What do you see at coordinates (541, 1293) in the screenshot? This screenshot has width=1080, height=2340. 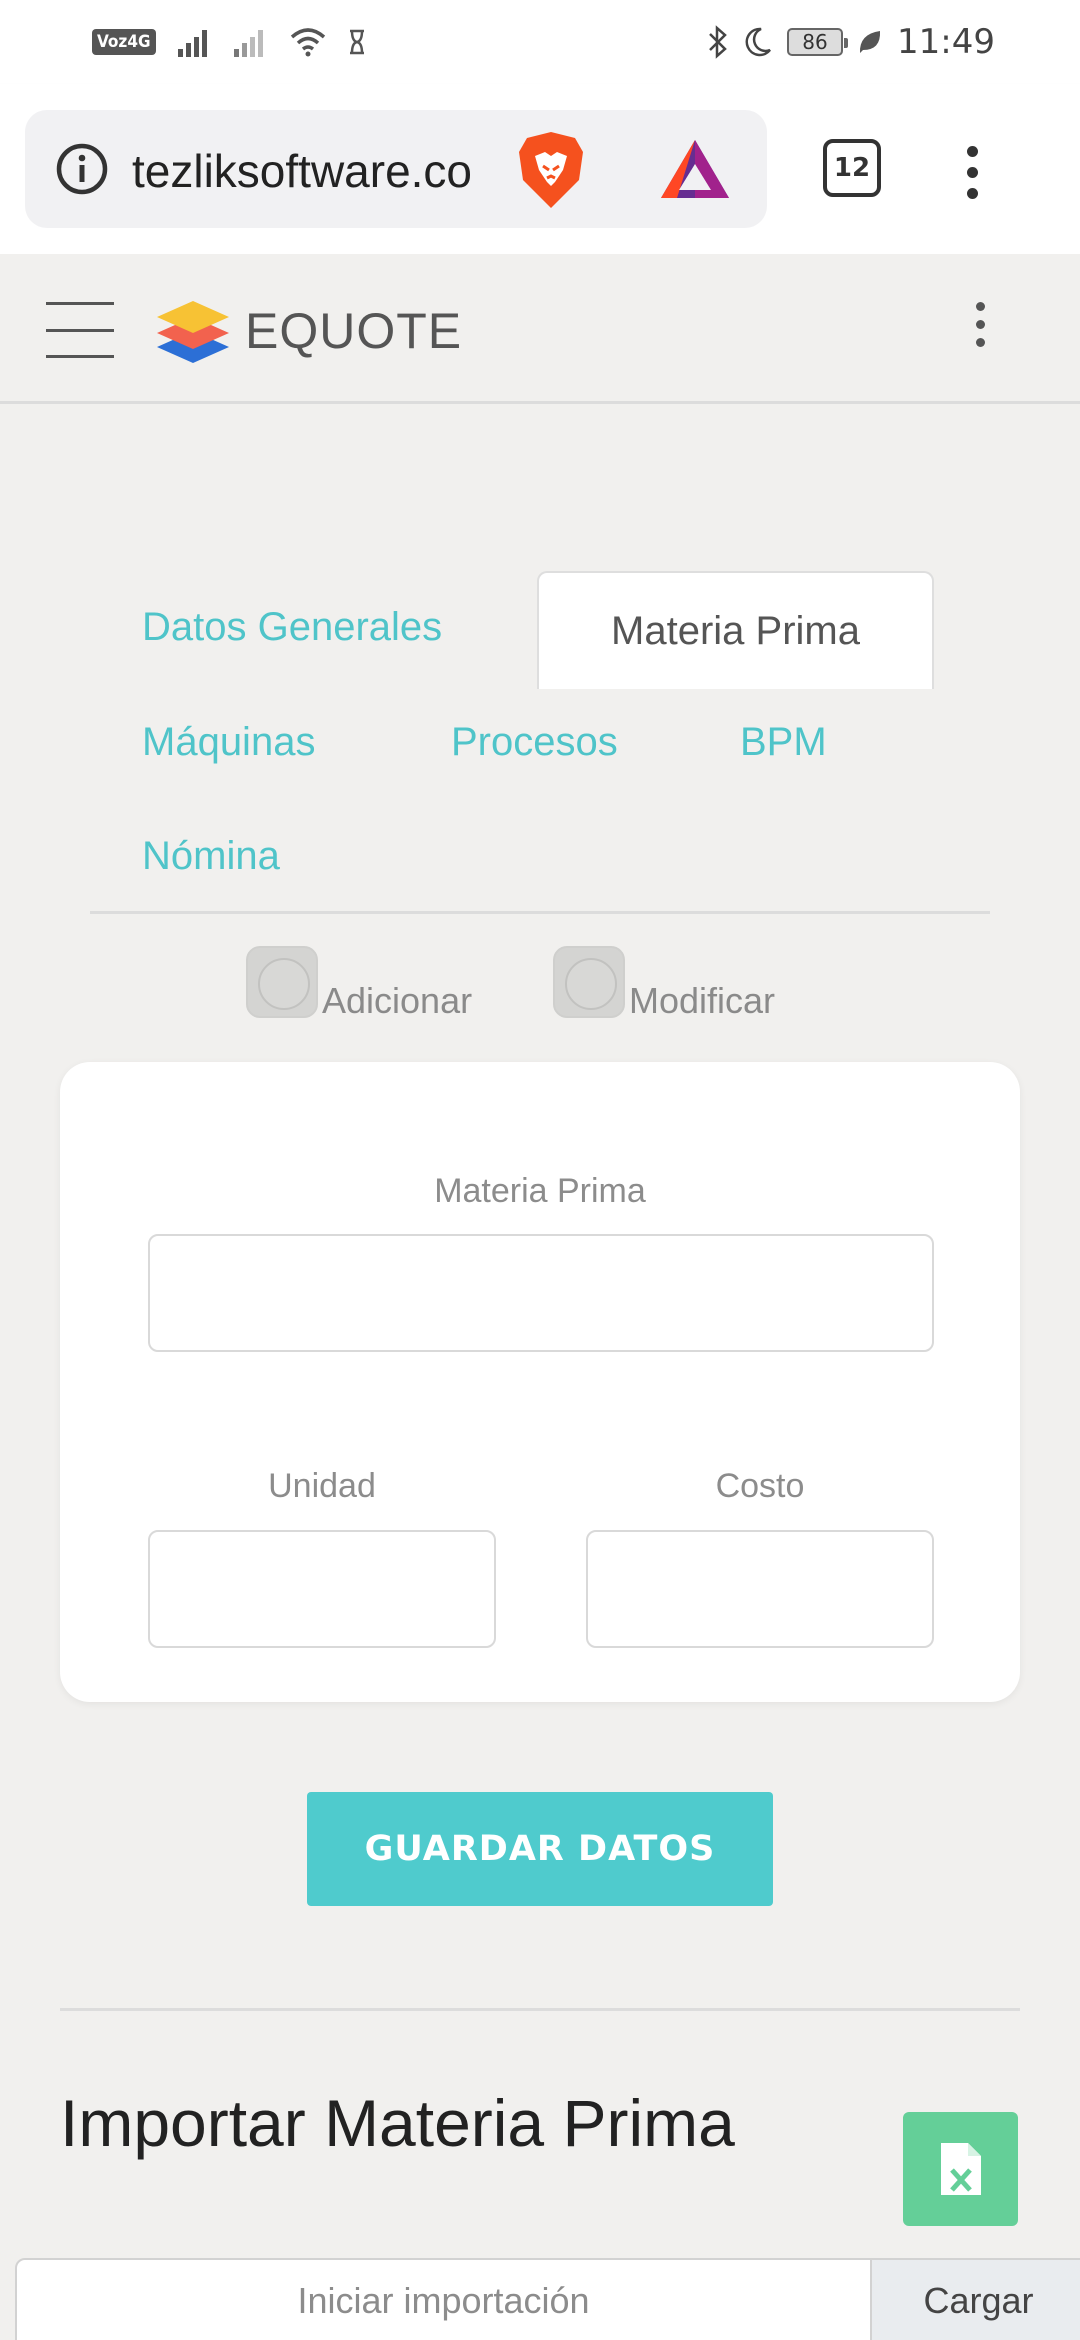 I see `materia-prima-input` at bounding box center [541, 1293].